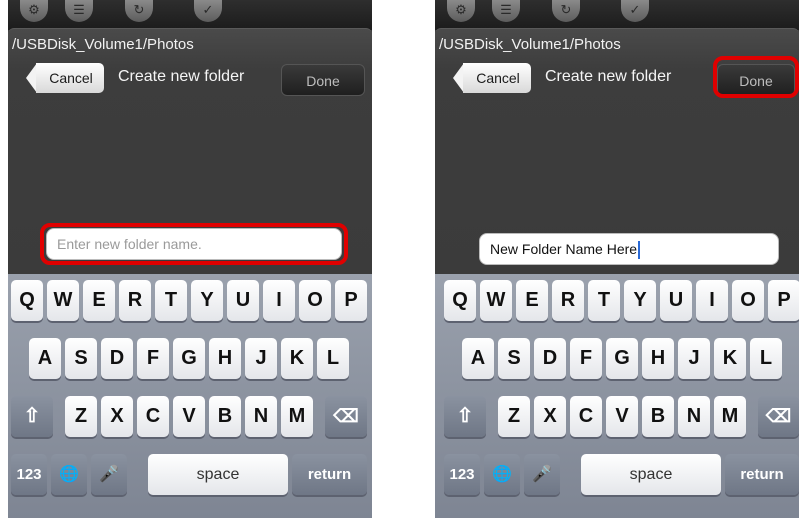 This screenshot has width=799, height=518. What do you see at coordinates (194, 244) in the screenshot?
I see `input-highlight` at bounding box center [194, 244].